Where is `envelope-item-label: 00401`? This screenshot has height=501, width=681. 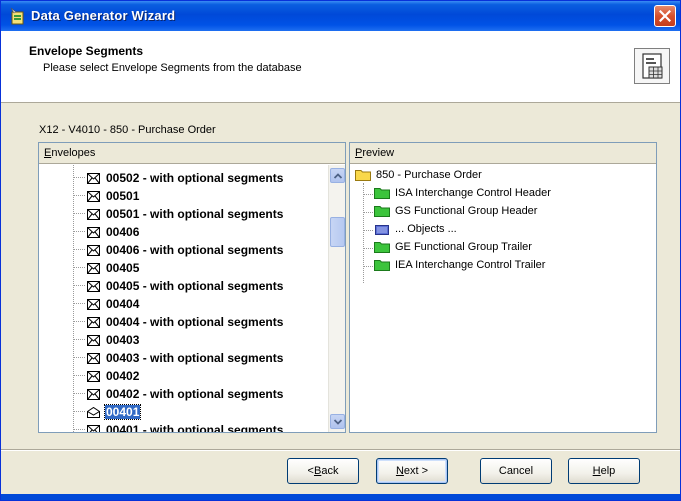 envelope-item-label: 00401 is located at coordinates (122, 412).